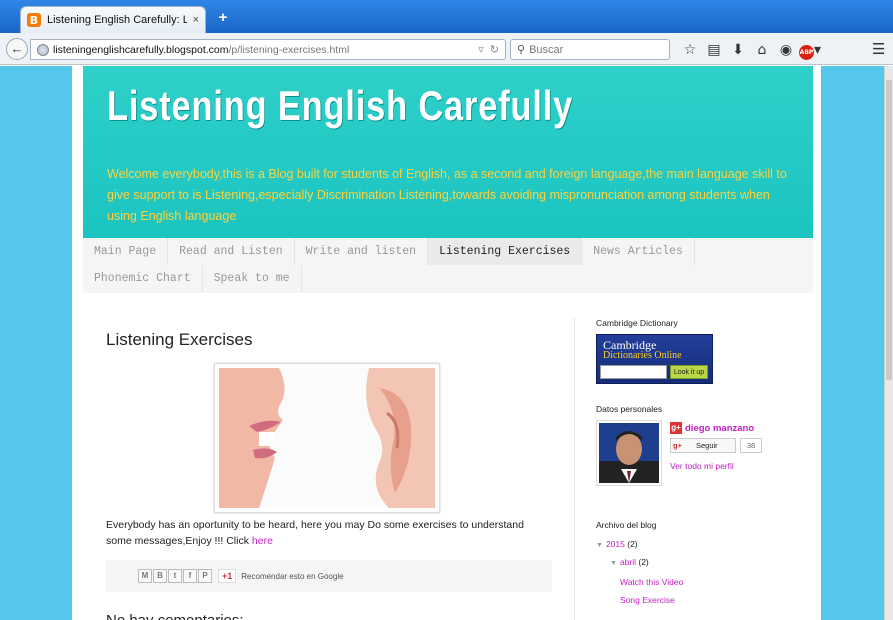 The width and height of the screenshot is (893, 620). Describe the element at coordinates (738, 50) in the screenshot. I see `download-icon: ⬇` at that location.